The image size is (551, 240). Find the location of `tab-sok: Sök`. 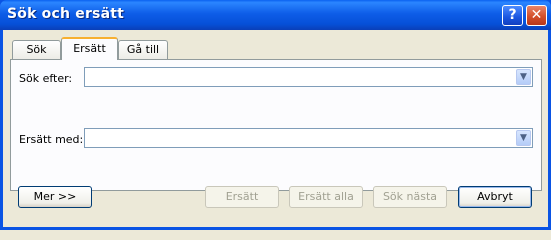

tab-sok: Sök is located at coordinates (36, 50).